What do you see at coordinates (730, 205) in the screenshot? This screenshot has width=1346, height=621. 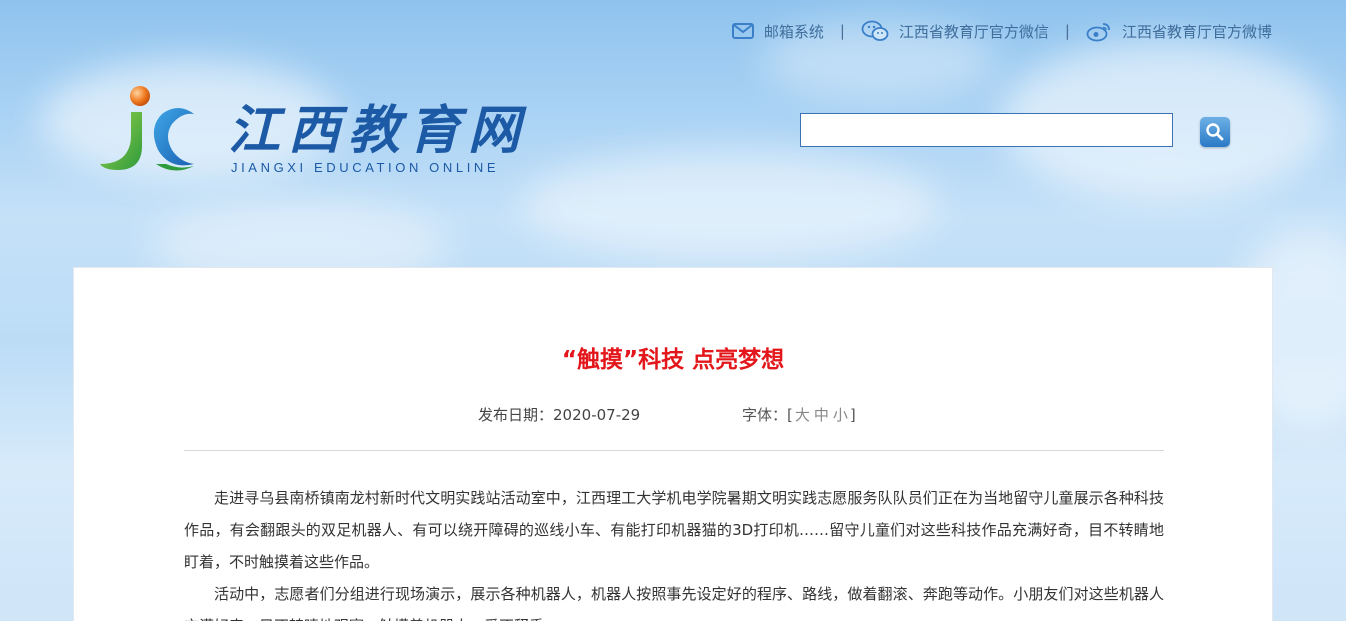 I see `background-cloud` at bounding box center [730, 205].